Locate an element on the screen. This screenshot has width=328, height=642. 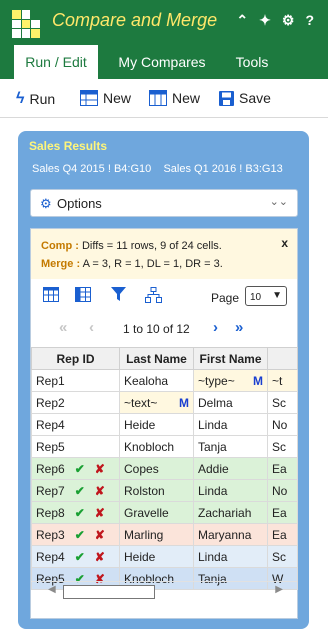
merge-text: A = 3, R = 1, DL = 1, DR = 3. is located at coordinates (151, 264).